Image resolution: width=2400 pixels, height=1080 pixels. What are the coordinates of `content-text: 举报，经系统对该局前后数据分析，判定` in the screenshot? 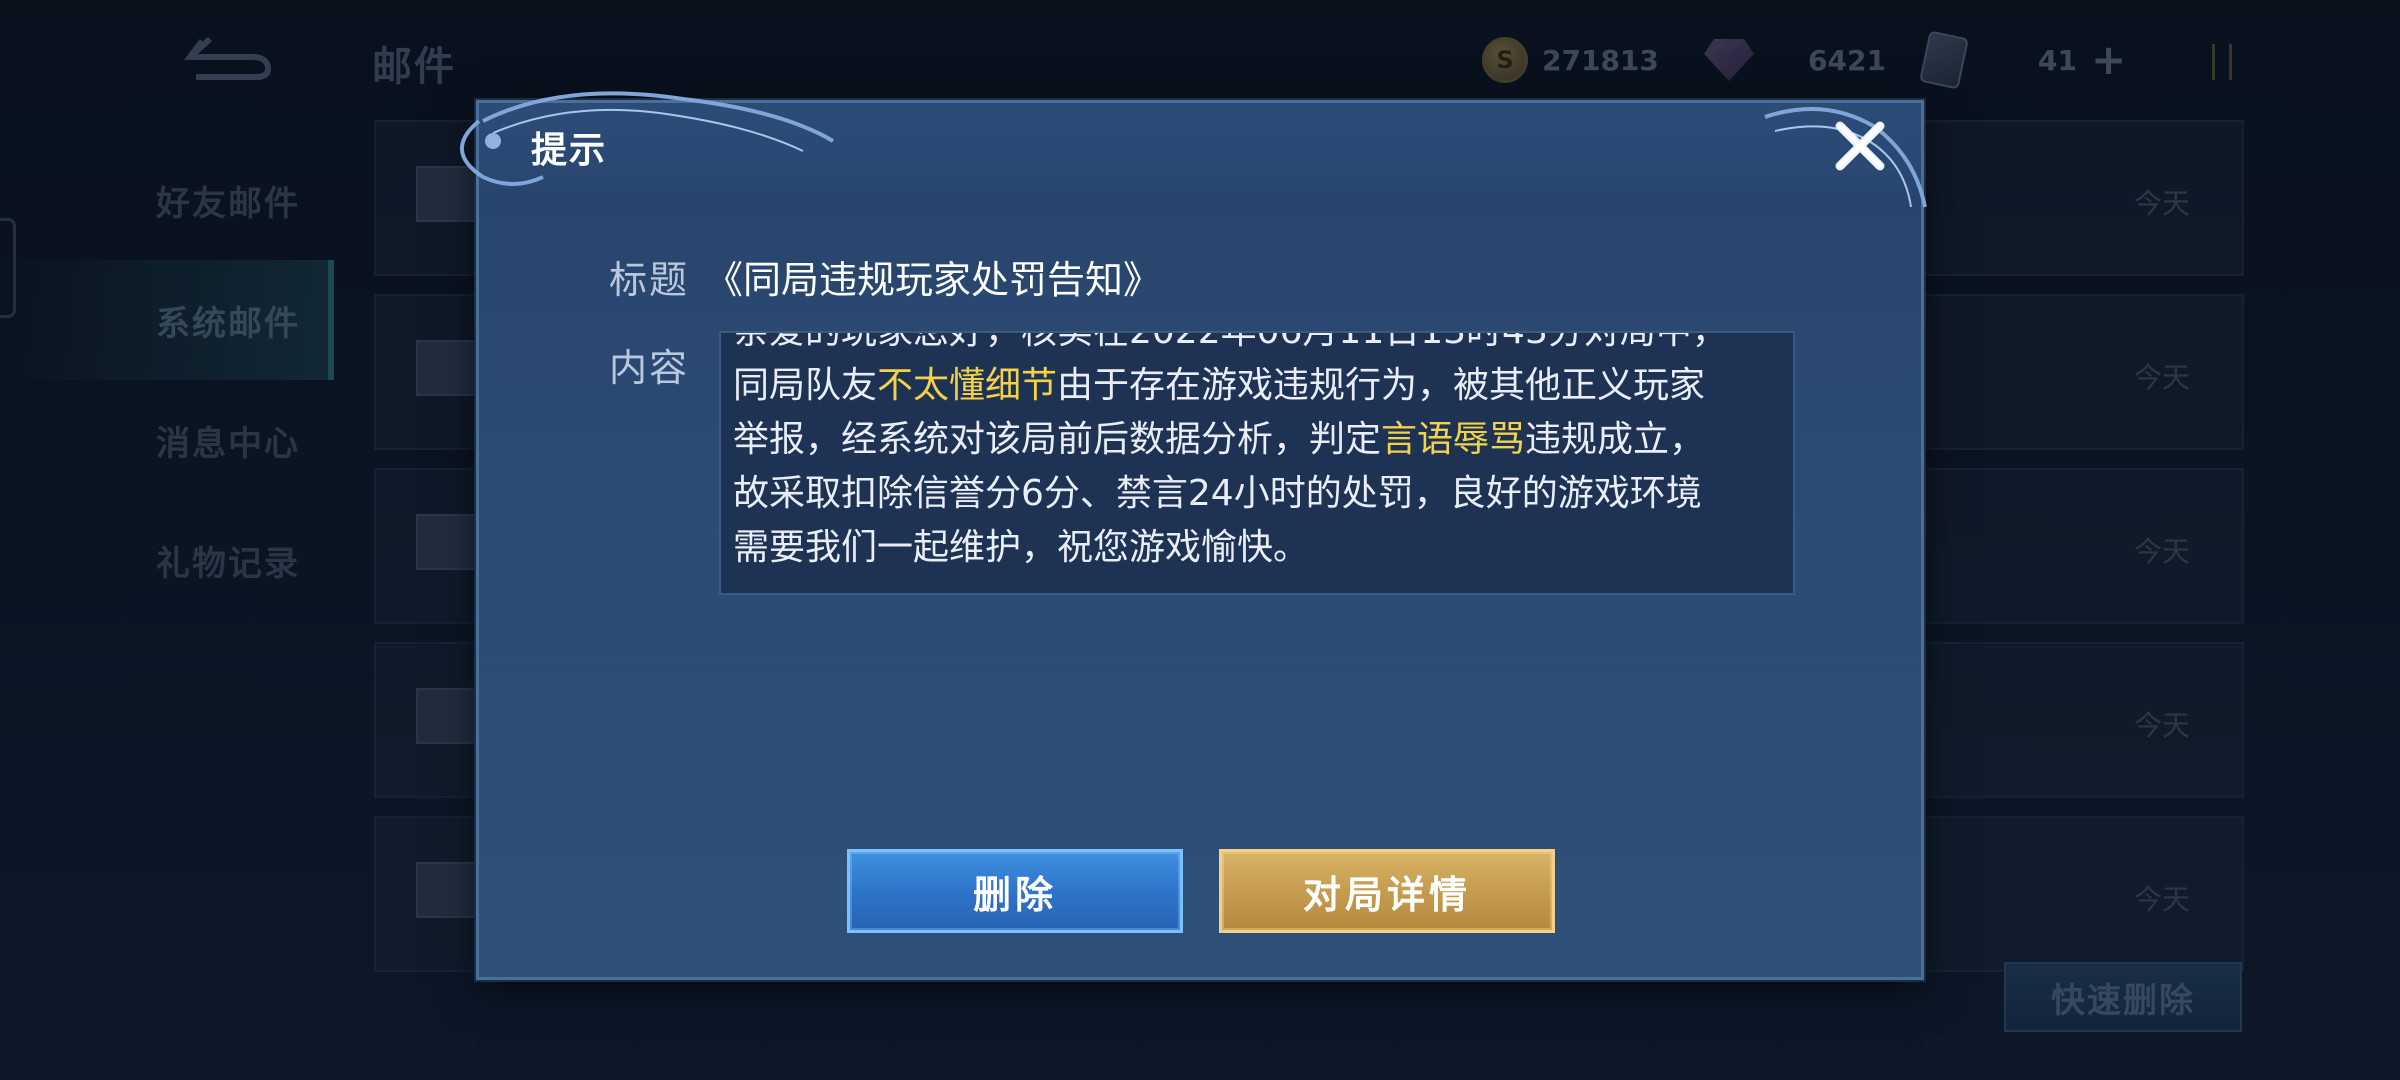 It's located at (1057, 439).